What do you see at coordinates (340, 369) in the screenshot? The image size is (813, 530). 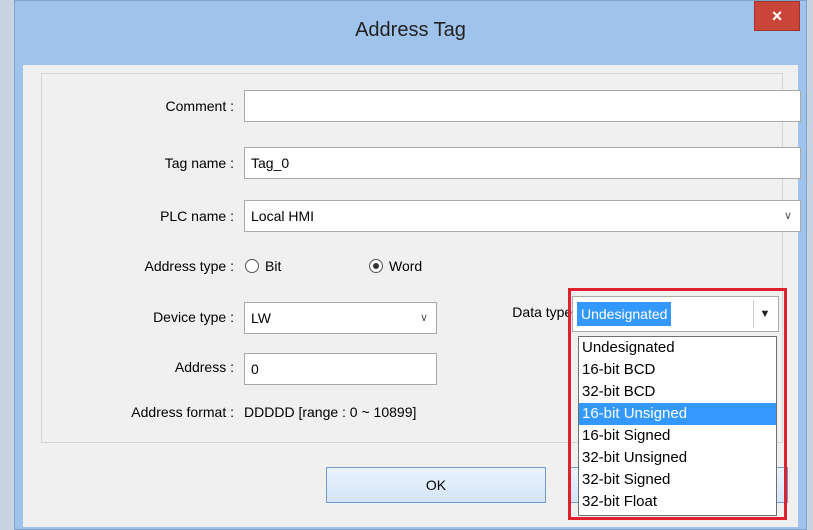 I see `address-input: 0` at bounding box center [340, 369].